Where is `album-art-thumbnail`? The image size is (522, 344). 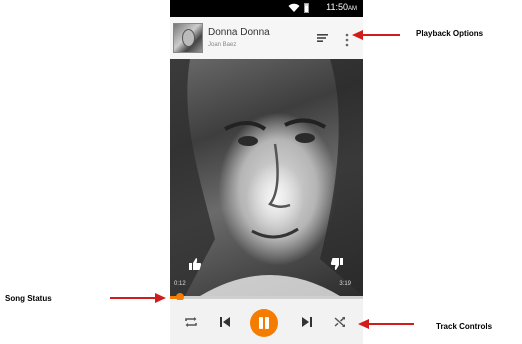
album-art-thumbnail is located at coordinates (188, 38).